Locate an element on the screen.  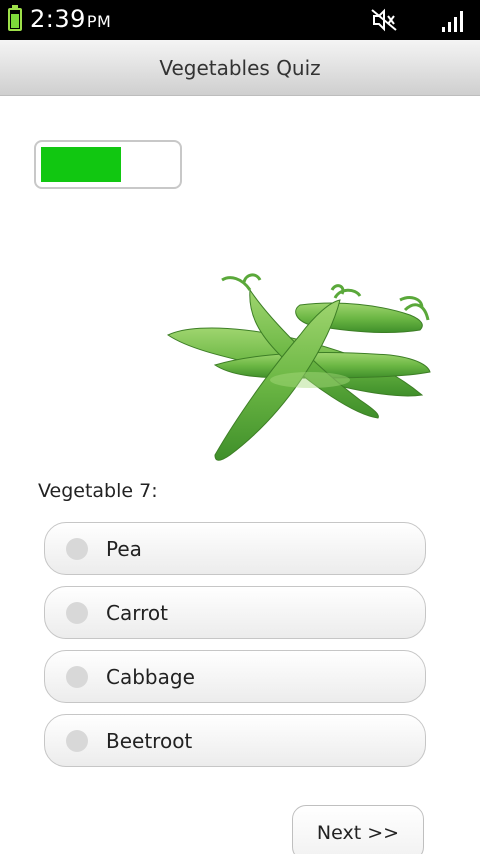
clock: 2:39PM is located at coordinates (70, 19).